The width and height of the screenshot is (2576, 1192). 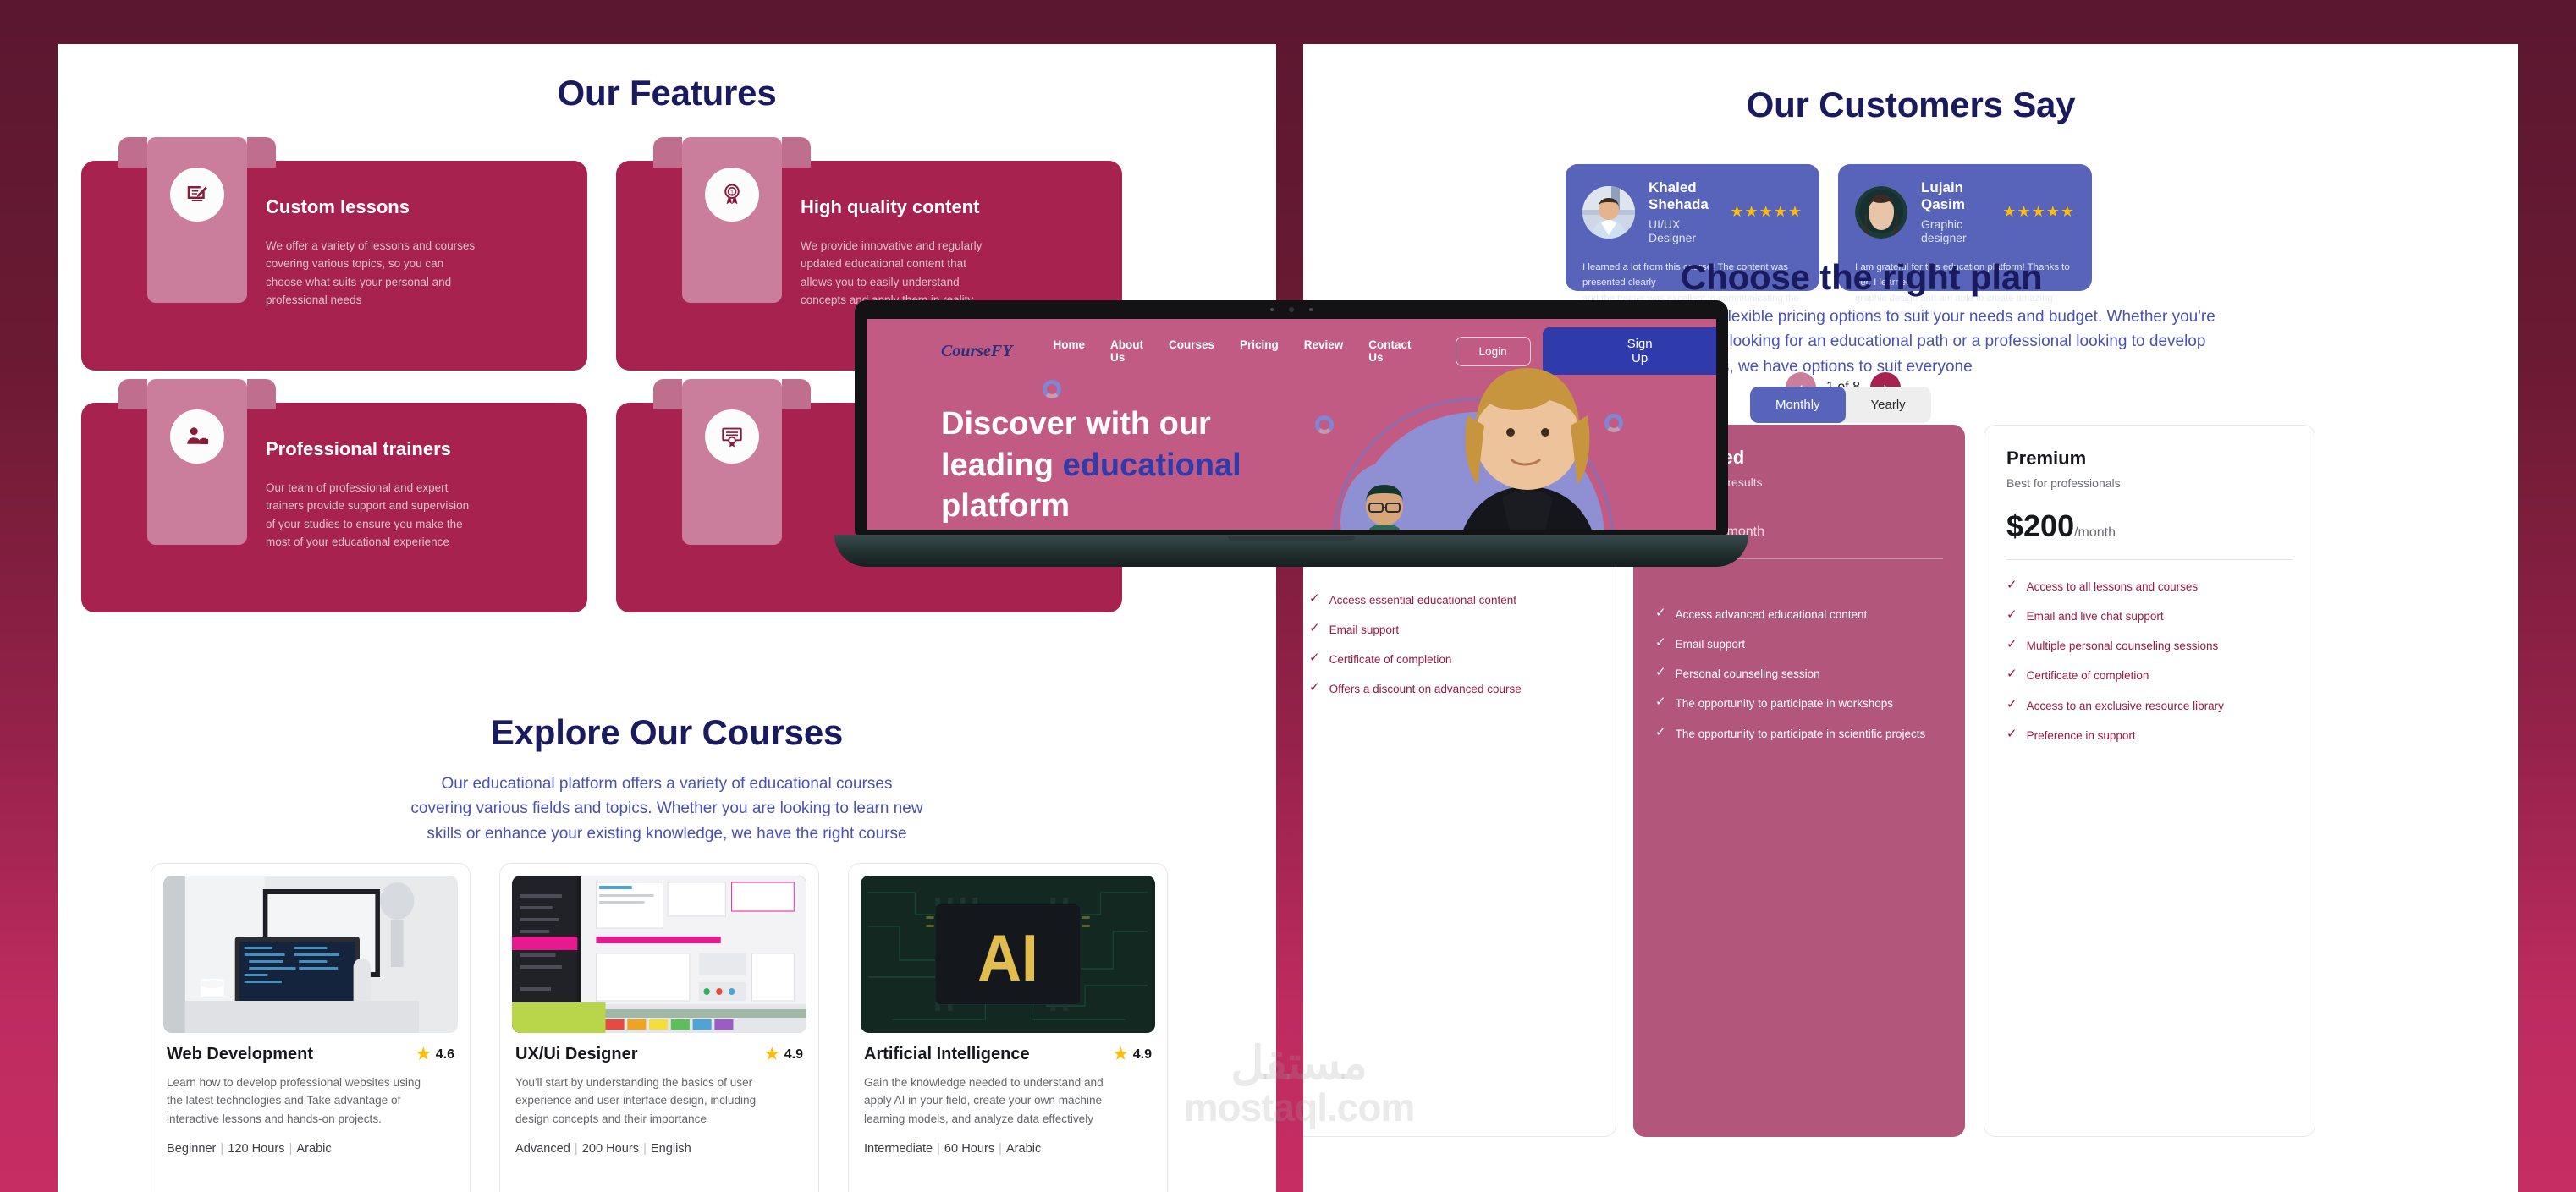 I want to click on testimonial-role: UI/UX Designer, so click(x=1673, y=230).